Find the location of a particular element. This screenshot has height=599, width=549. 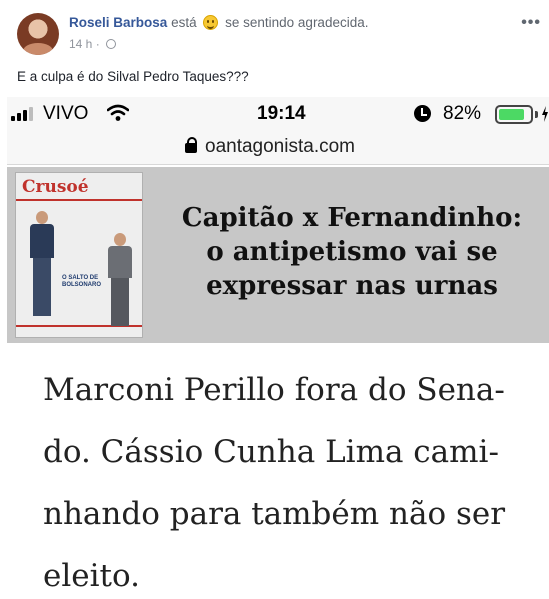

carrier-name: VIVO is located at coordinates (66, 113).